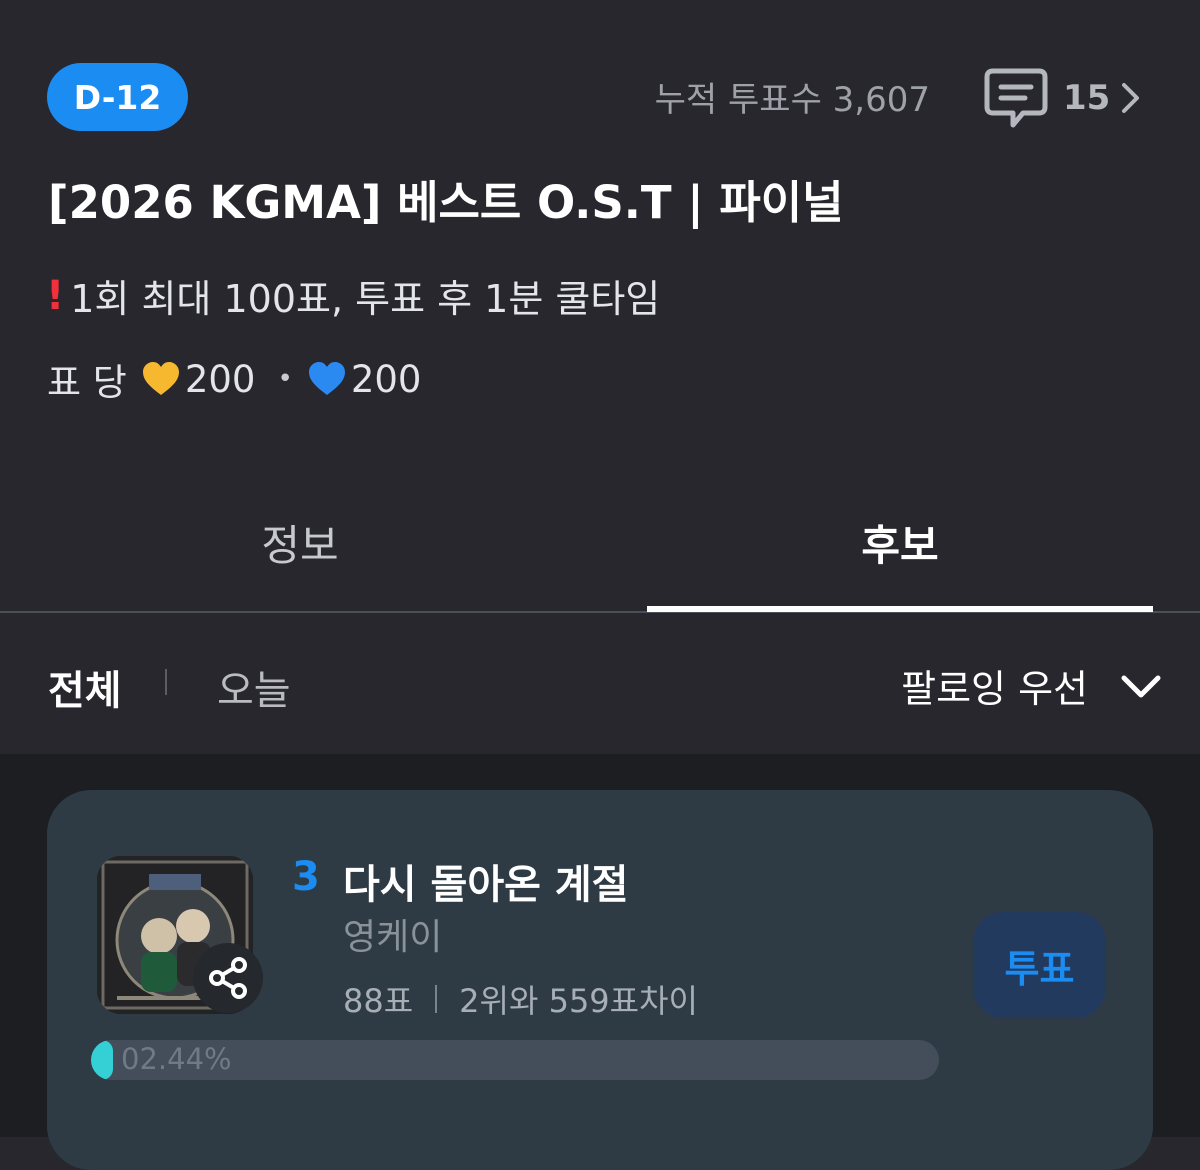 Image resolution: width=1200 pixels, height=1170 pixels. I want to click on comment-count: 15, so click(1087, 98).